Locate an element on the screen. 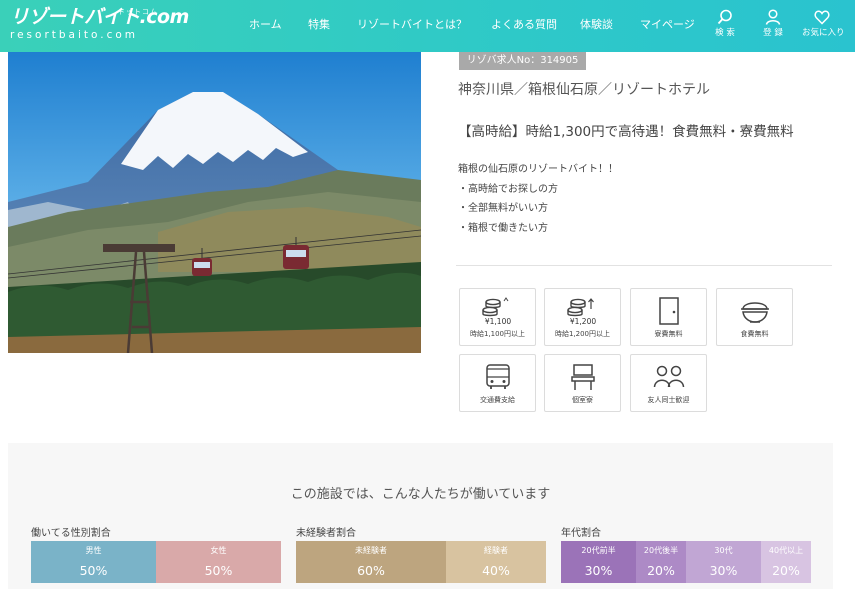  logo-small-text: ドットコム is located at coordinates (138, 12).